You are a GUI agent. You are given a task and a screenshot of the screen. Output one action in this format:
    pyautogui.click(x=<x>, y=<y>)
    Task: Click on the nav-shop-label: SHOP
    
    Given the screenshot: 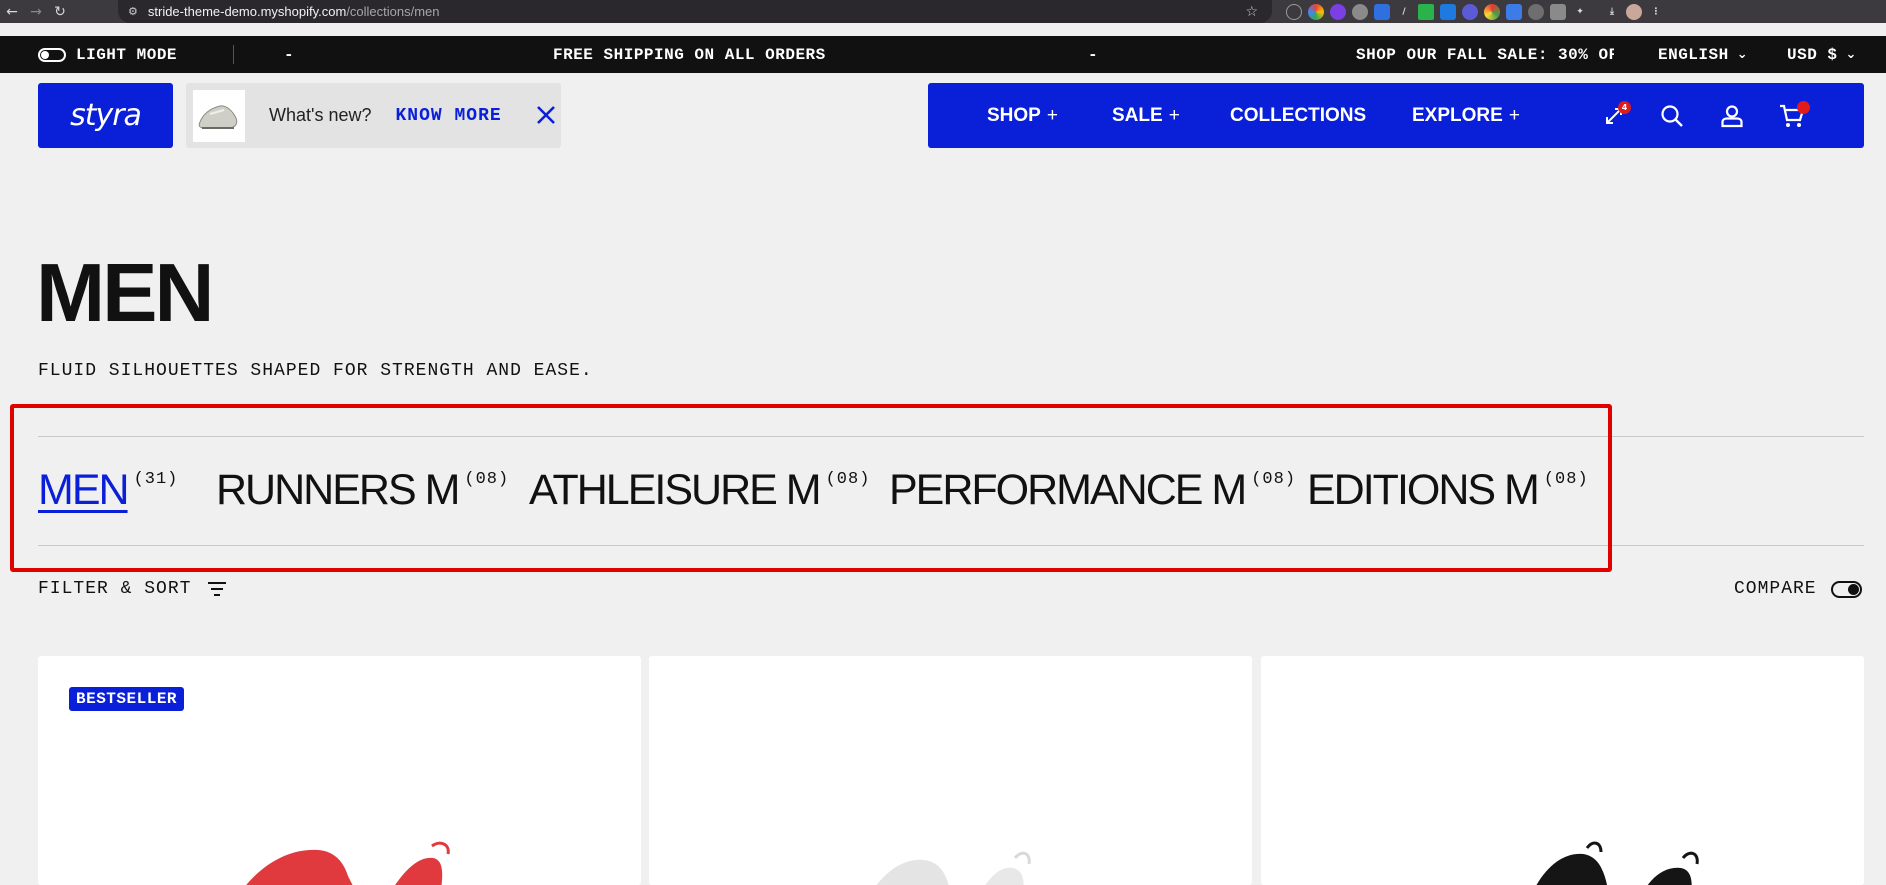 What is the action you would take?
    pyautogui.click(x=1014, y=115)
    